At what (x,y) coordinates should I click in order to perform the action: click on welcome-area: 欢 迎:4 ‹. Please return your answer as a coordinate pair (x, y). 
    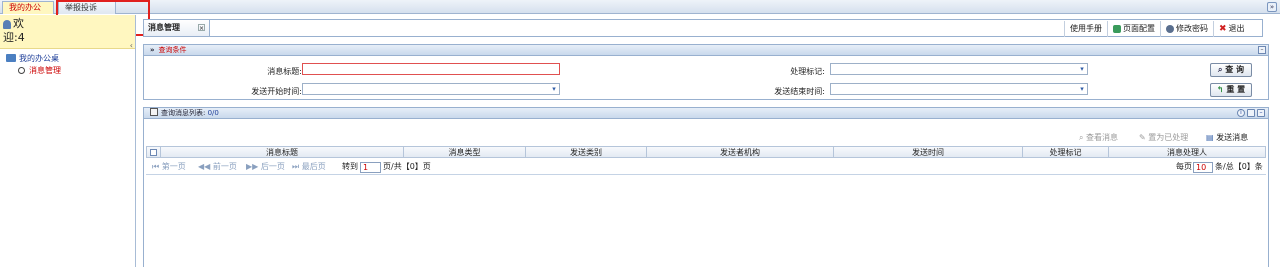
    Looking at the image, I should click on (67, 32).